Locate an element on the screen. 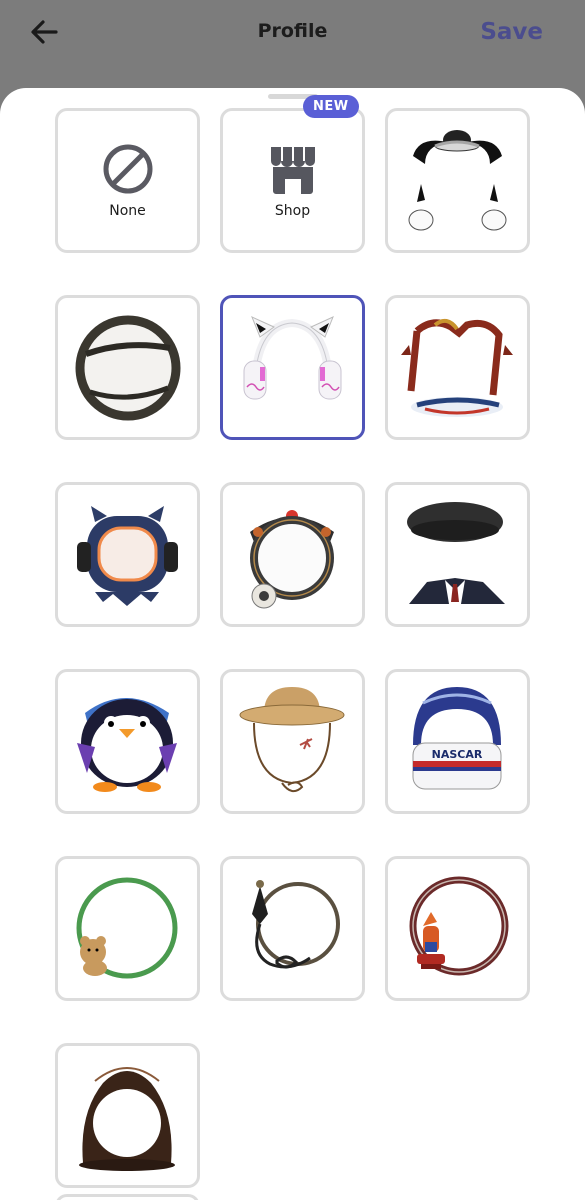 Image resolution: width=585 pixels, height=1200 pixels. mouse-ears-glove-decoration is located at coordinates (457, 180).